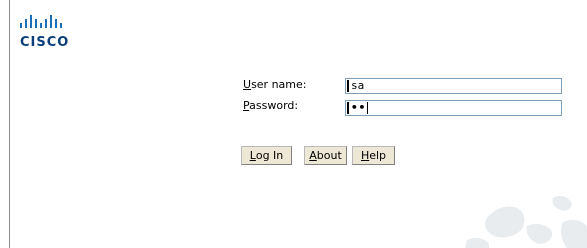  What do you see at coordinates (373, 155) in the screenshot?
I see `help-button: Help` at bounding box center [373, 155].